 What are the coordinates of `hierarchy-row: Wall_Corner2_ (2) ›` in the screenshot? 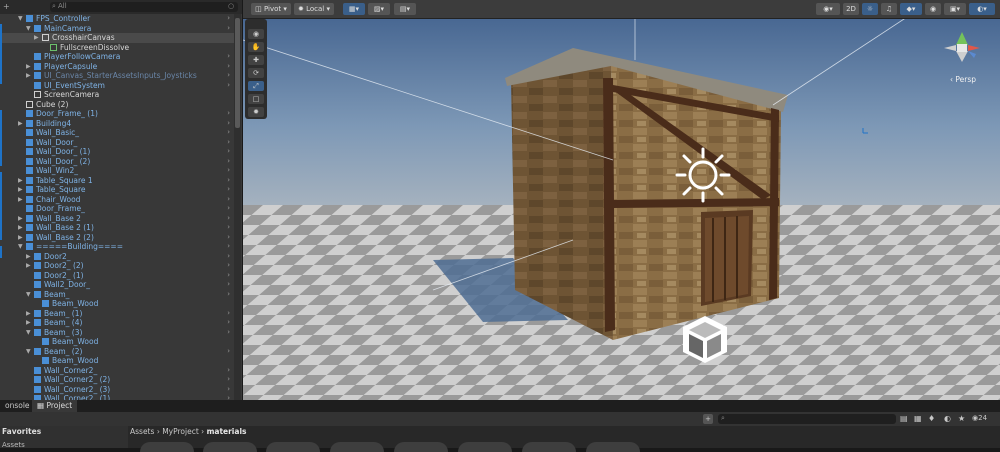 It's located at (117, 380).